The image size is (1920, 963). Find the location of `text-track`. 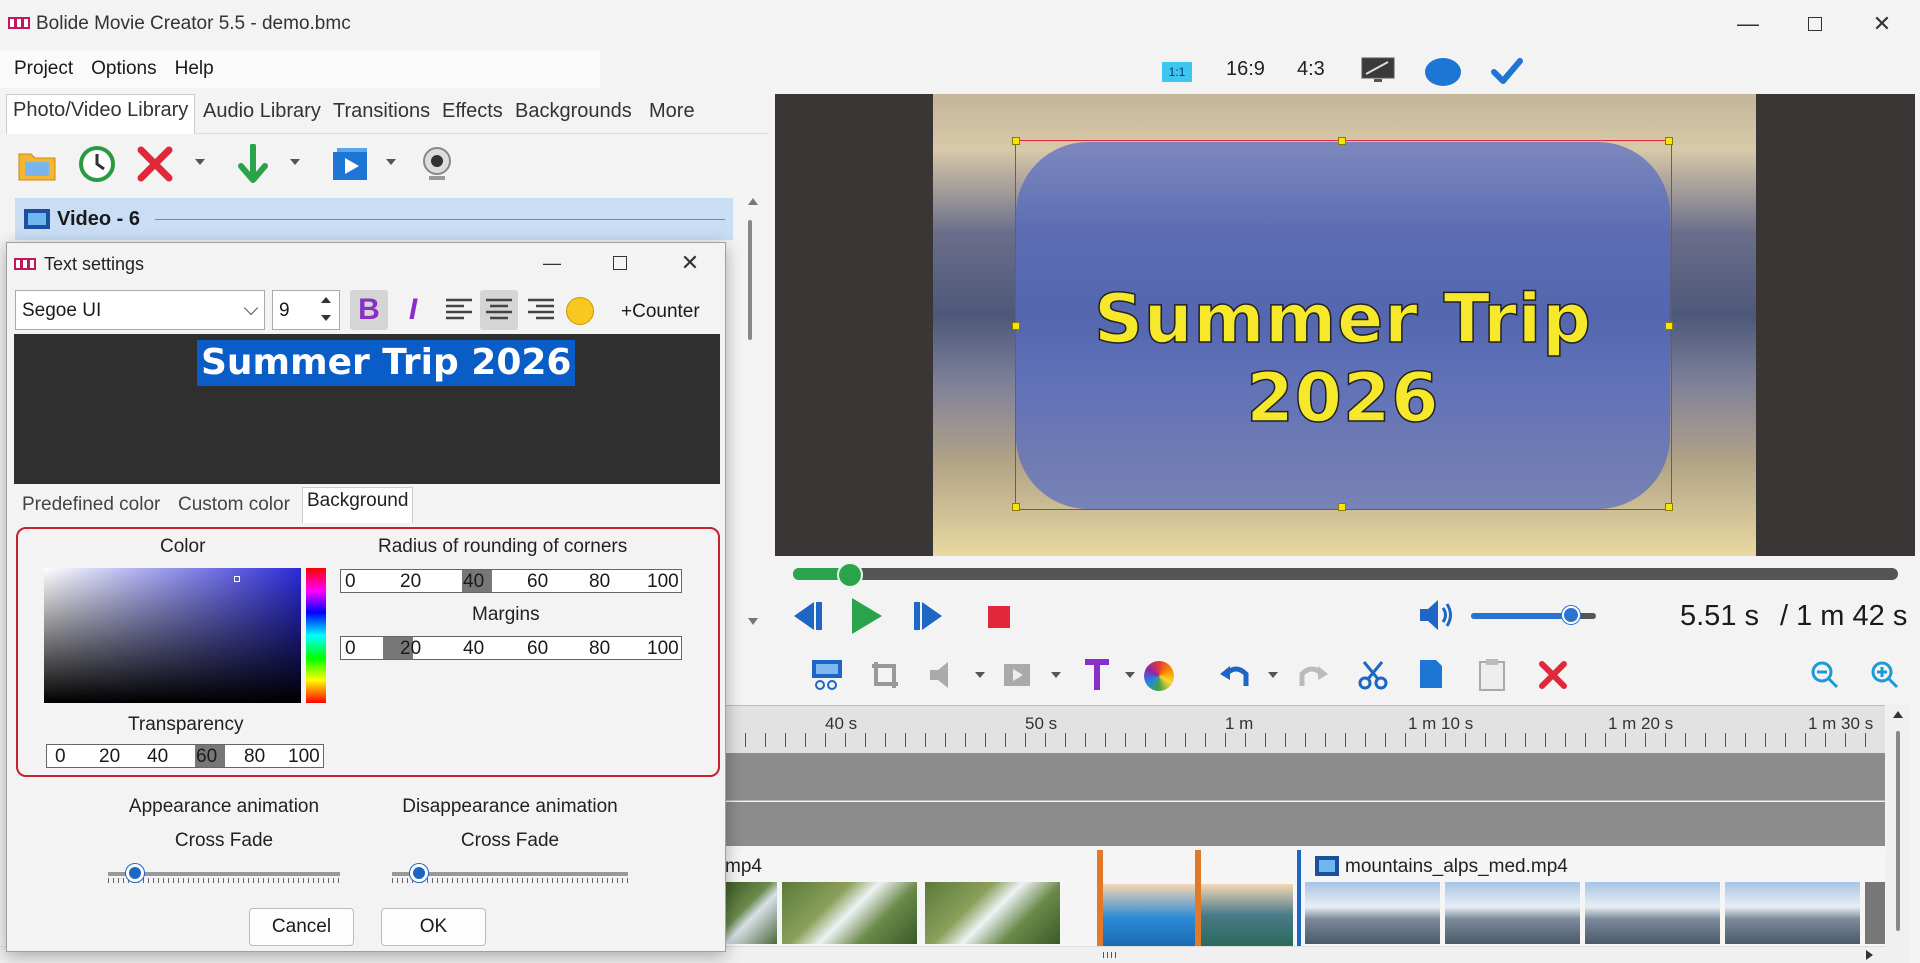

text-track is located at coordinates (1305, 824).